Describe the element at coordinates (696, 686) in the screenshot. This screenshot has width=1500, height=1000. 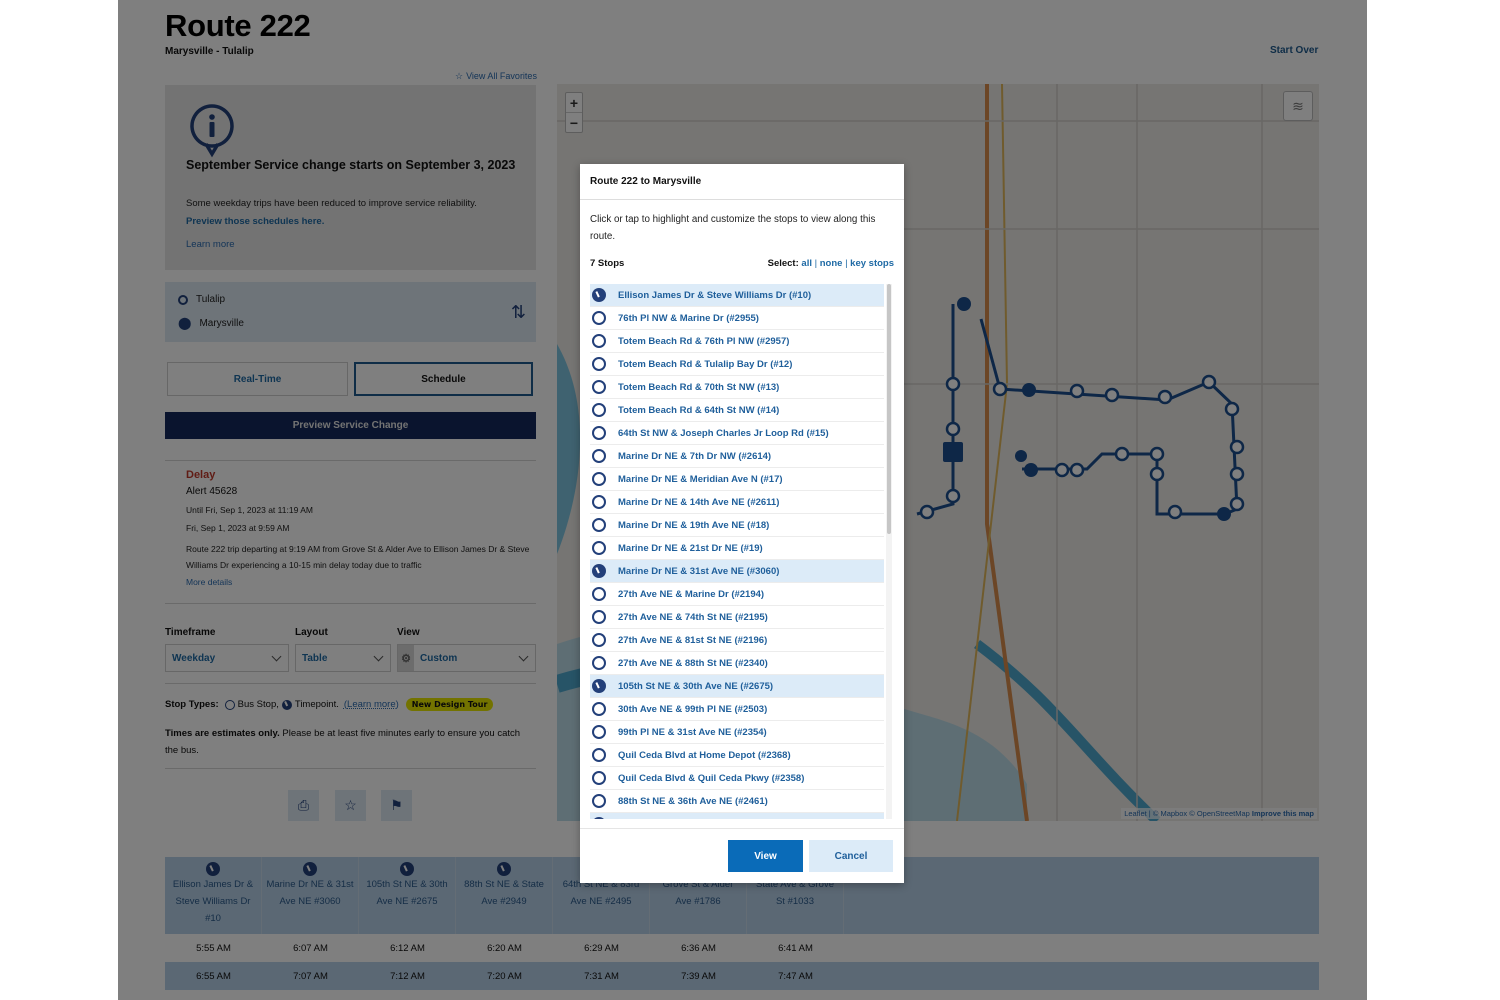
I see `stop-name: 105th St NE & 30th Ave NE (#2675)` at that location.